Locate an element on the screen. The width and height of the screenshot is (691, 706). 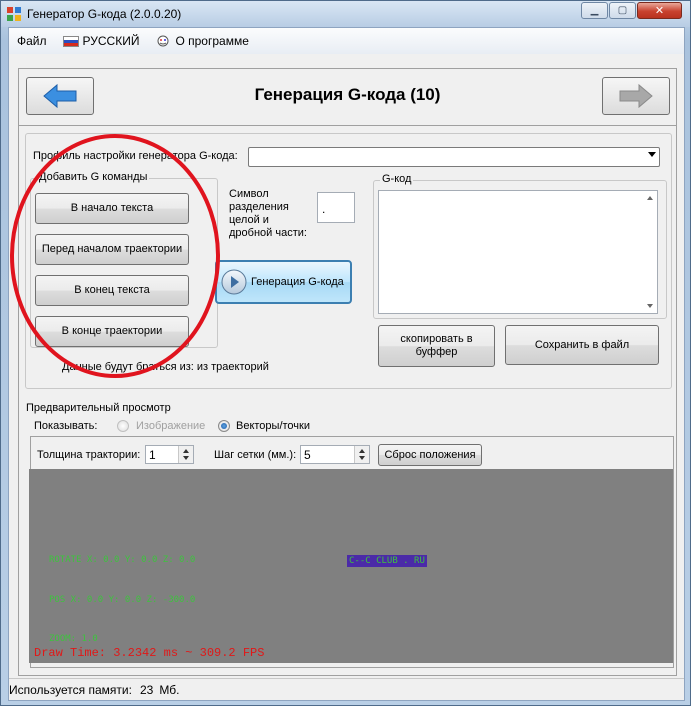
thickness-stepper: 1 is located at coordinates (169, 454).